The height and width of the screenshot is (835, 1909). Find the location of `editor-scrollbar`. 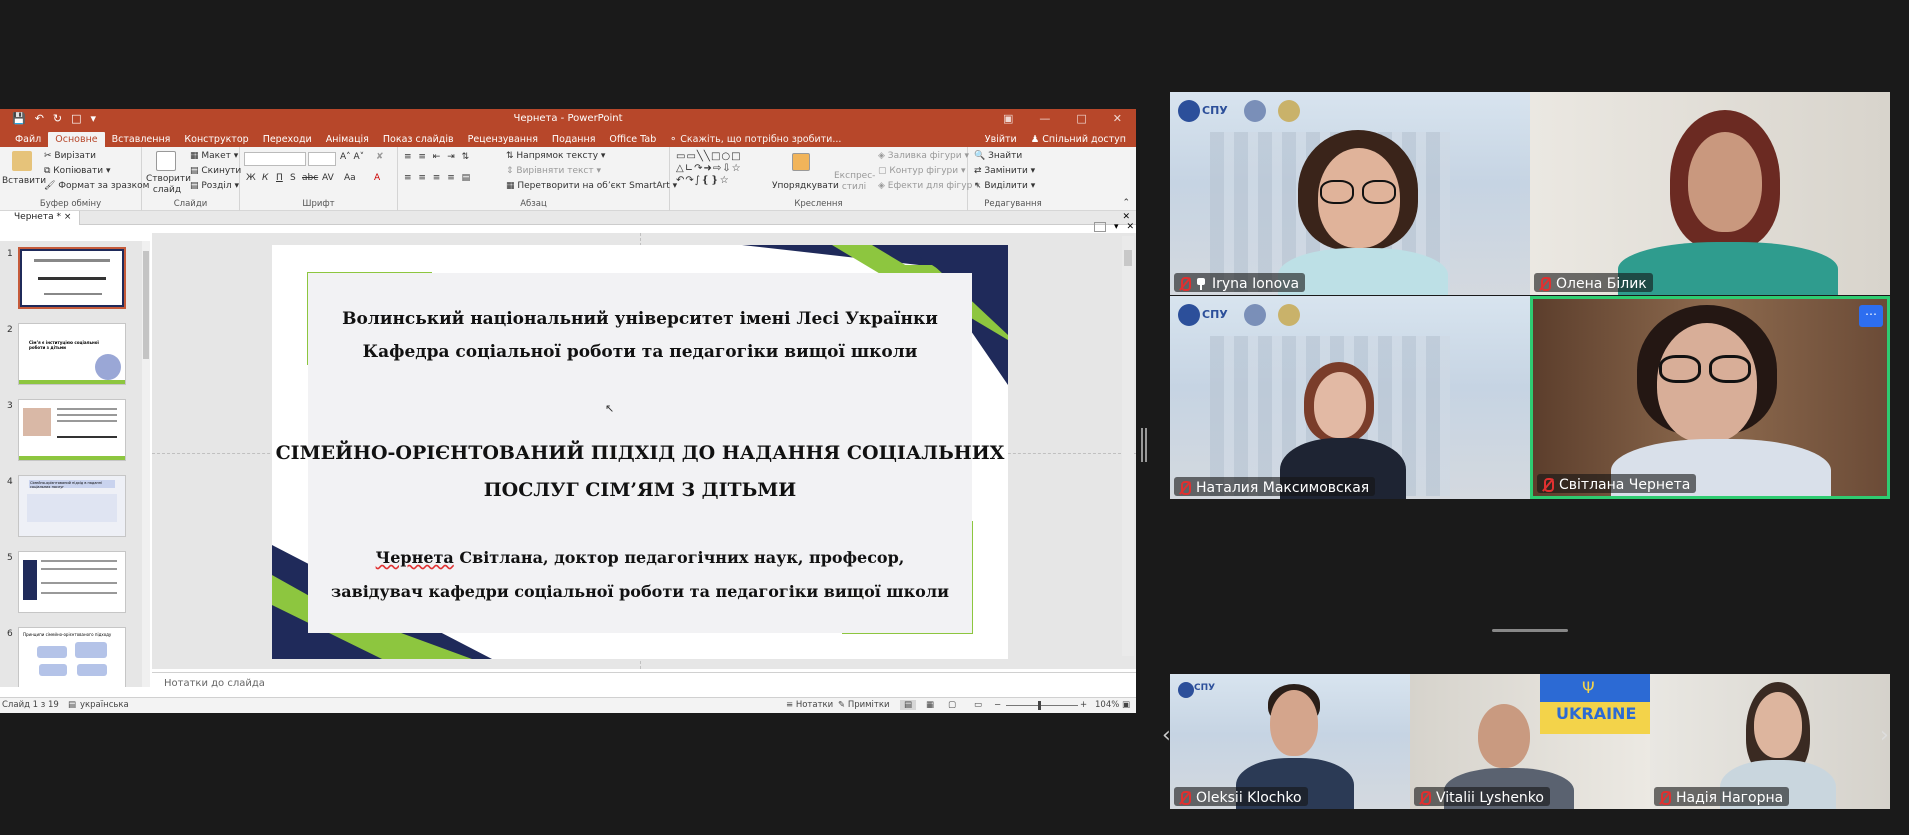

editor-scrollbar is located at coordinates (1128, 446).